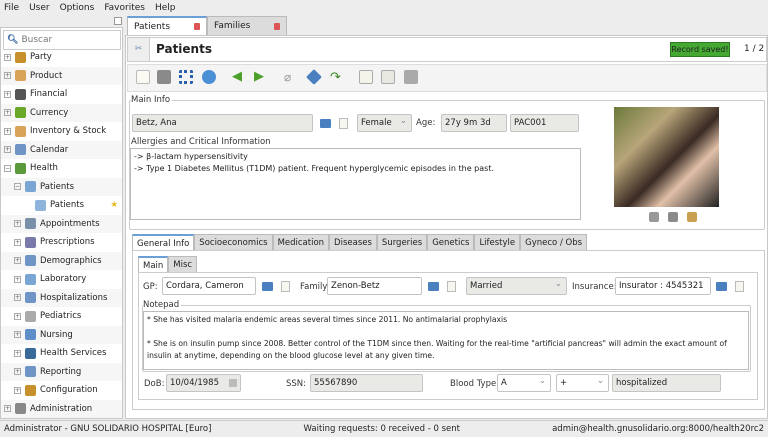 The height and width of the screenshot is (437, 768). Describe the element at coordinates (61, 390) in the screenshot. I see `sidebar-item-configuration: + Configuration` at that location.